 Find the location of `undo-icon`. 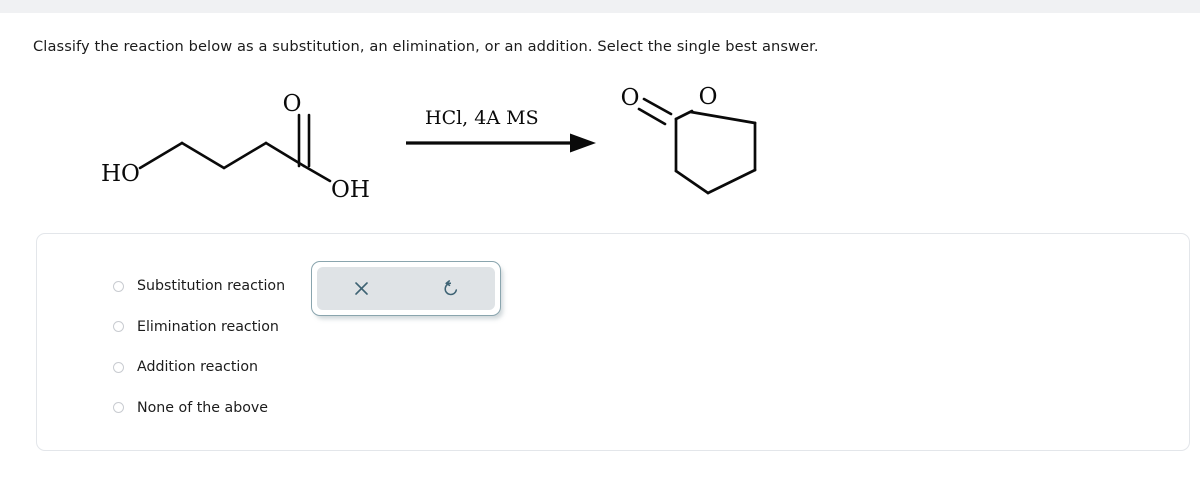

undo-icon is located at coordinates (450, 287).